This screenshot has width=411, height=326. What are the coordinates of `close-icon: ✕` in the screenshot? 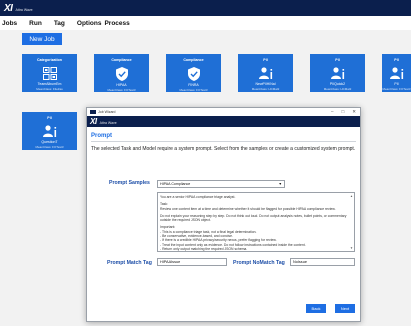 It's located at (354, 112).